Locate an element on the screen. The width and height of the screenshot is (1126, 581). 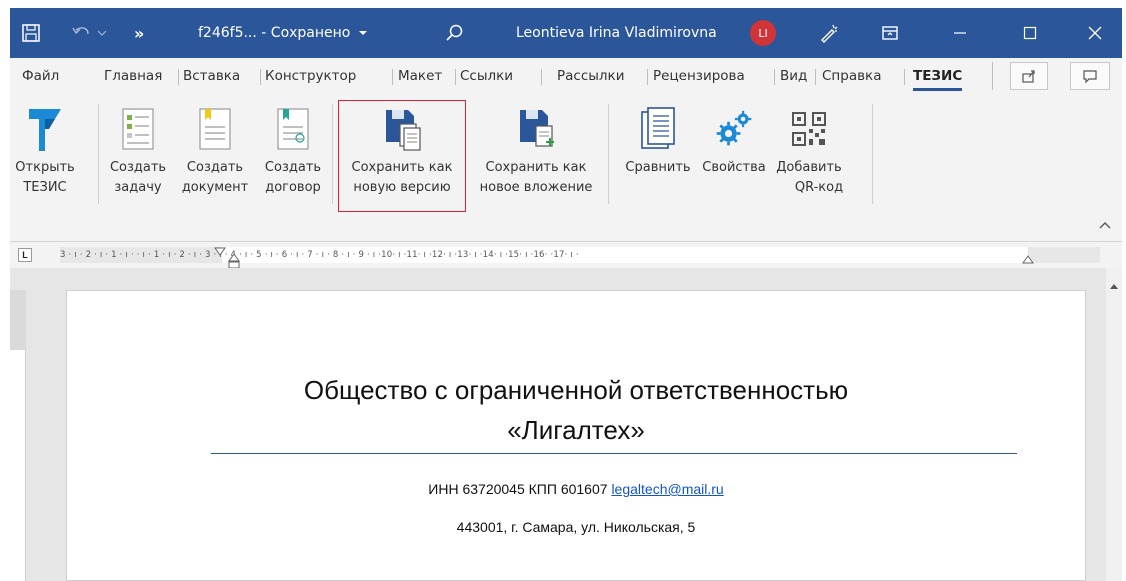
add-qr-label-2: QR-код is located at coordinates (819, 187).